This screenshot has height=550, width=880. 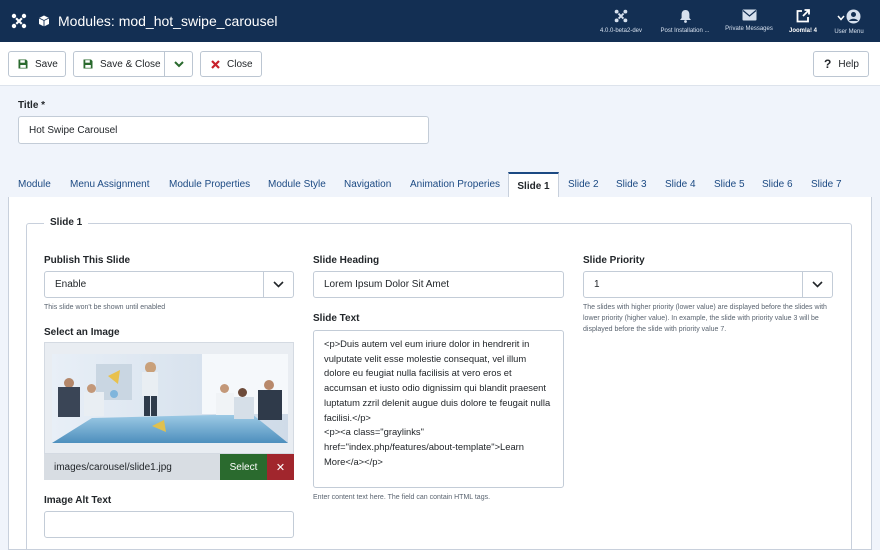 I want to click on save-button: Save, so click(x=37, y=64).